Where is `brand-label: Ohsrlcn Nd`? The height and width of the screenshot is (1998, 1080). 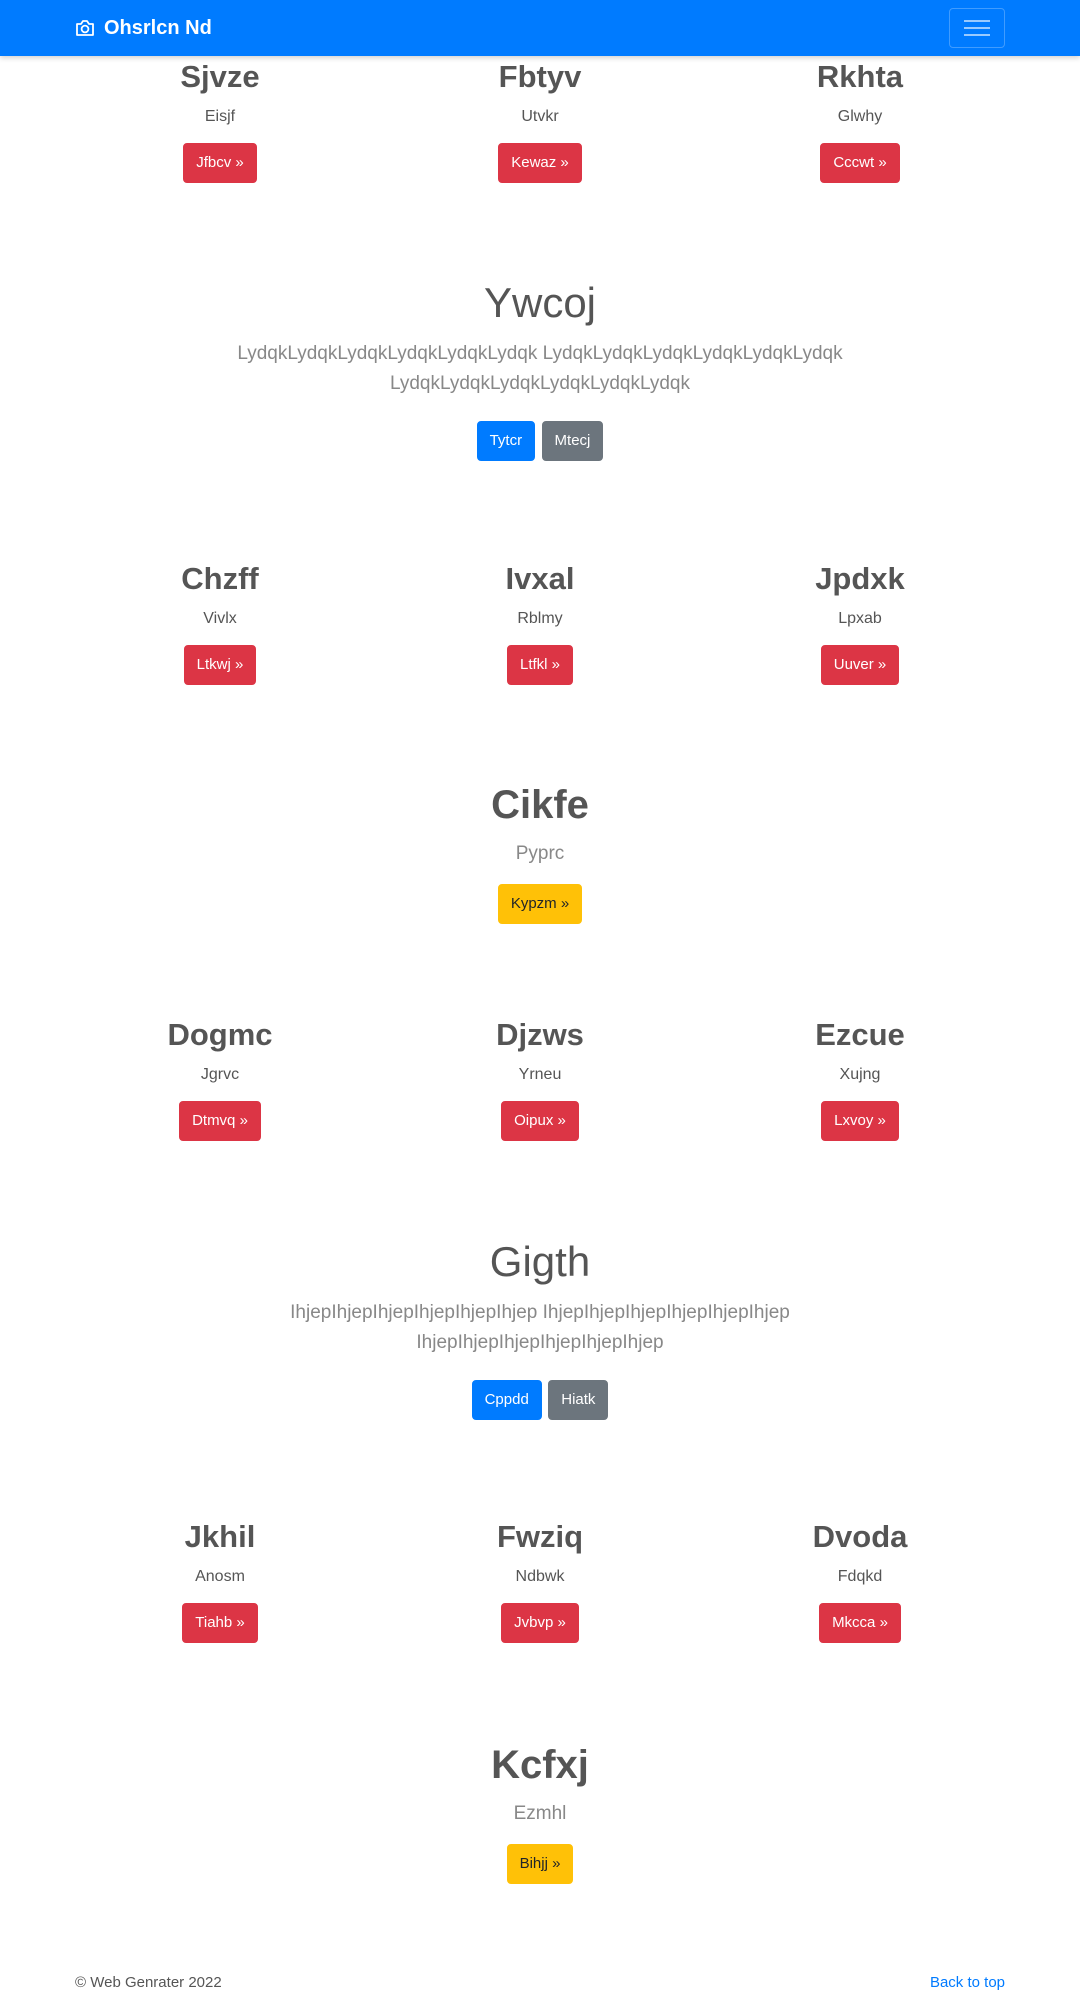 brand-label: Ohsrlcn Nd is located at coordinates (158, 27).